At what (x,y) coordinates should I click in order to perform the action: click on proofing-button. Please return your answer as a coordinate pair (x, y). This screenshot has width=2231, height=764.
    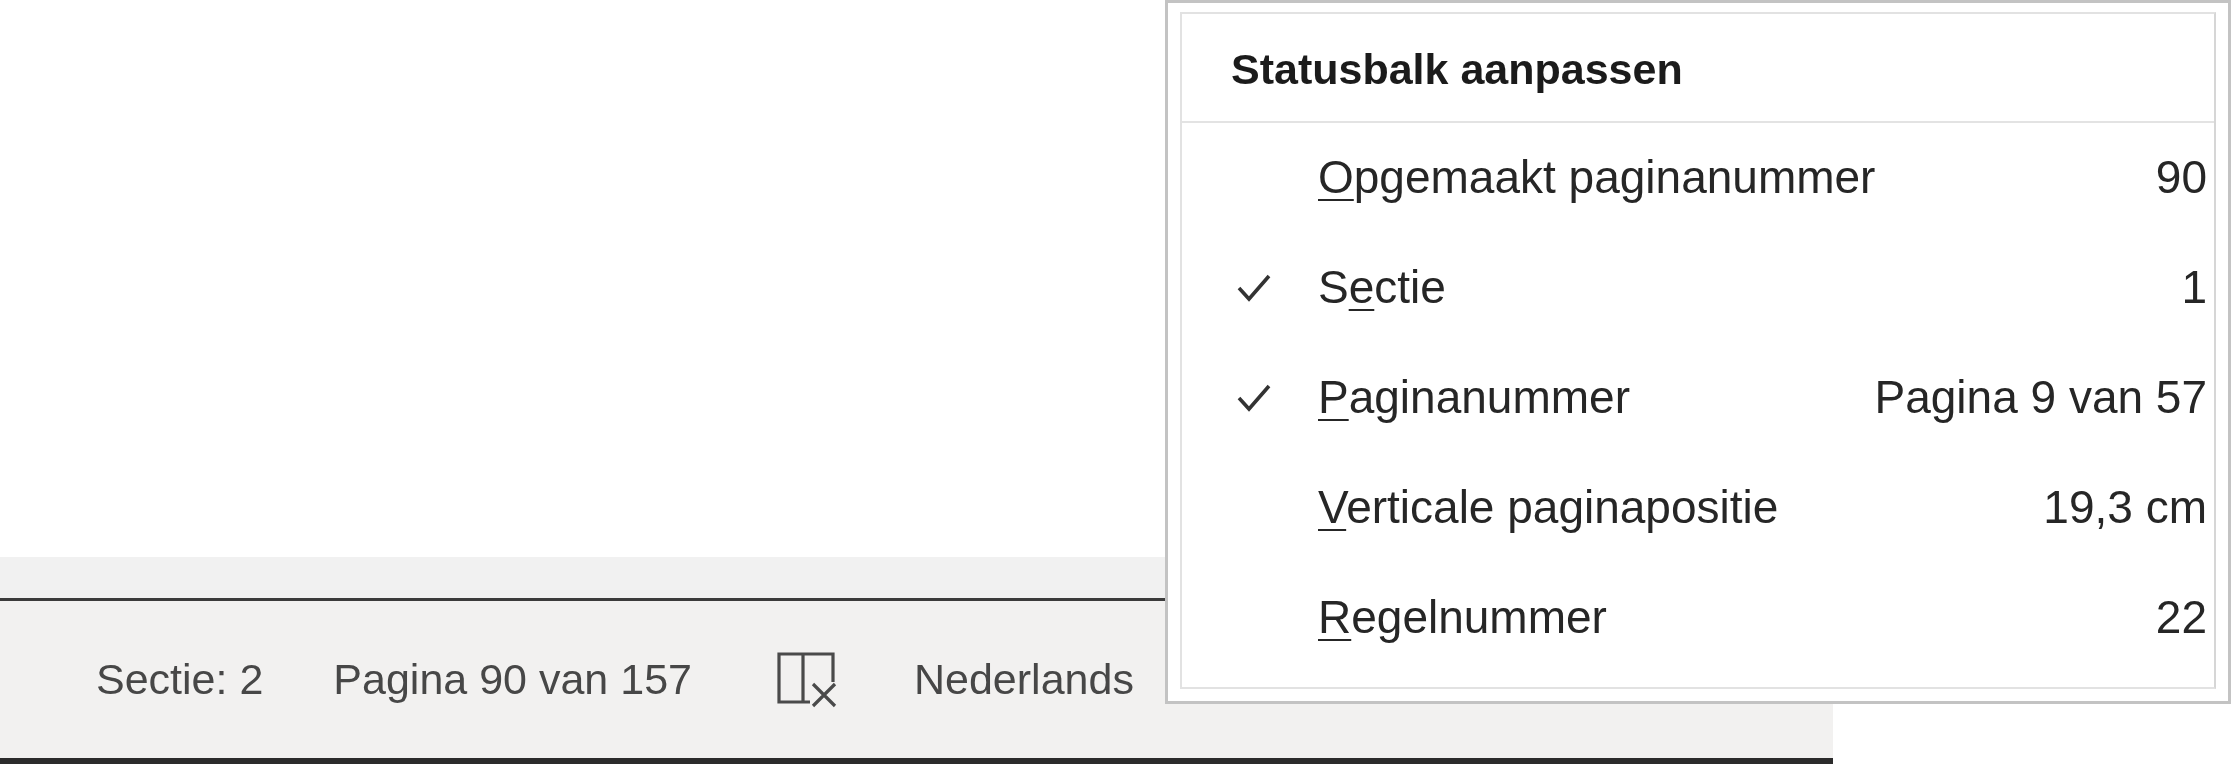
    Looking at the image, I should click on (806, 679).